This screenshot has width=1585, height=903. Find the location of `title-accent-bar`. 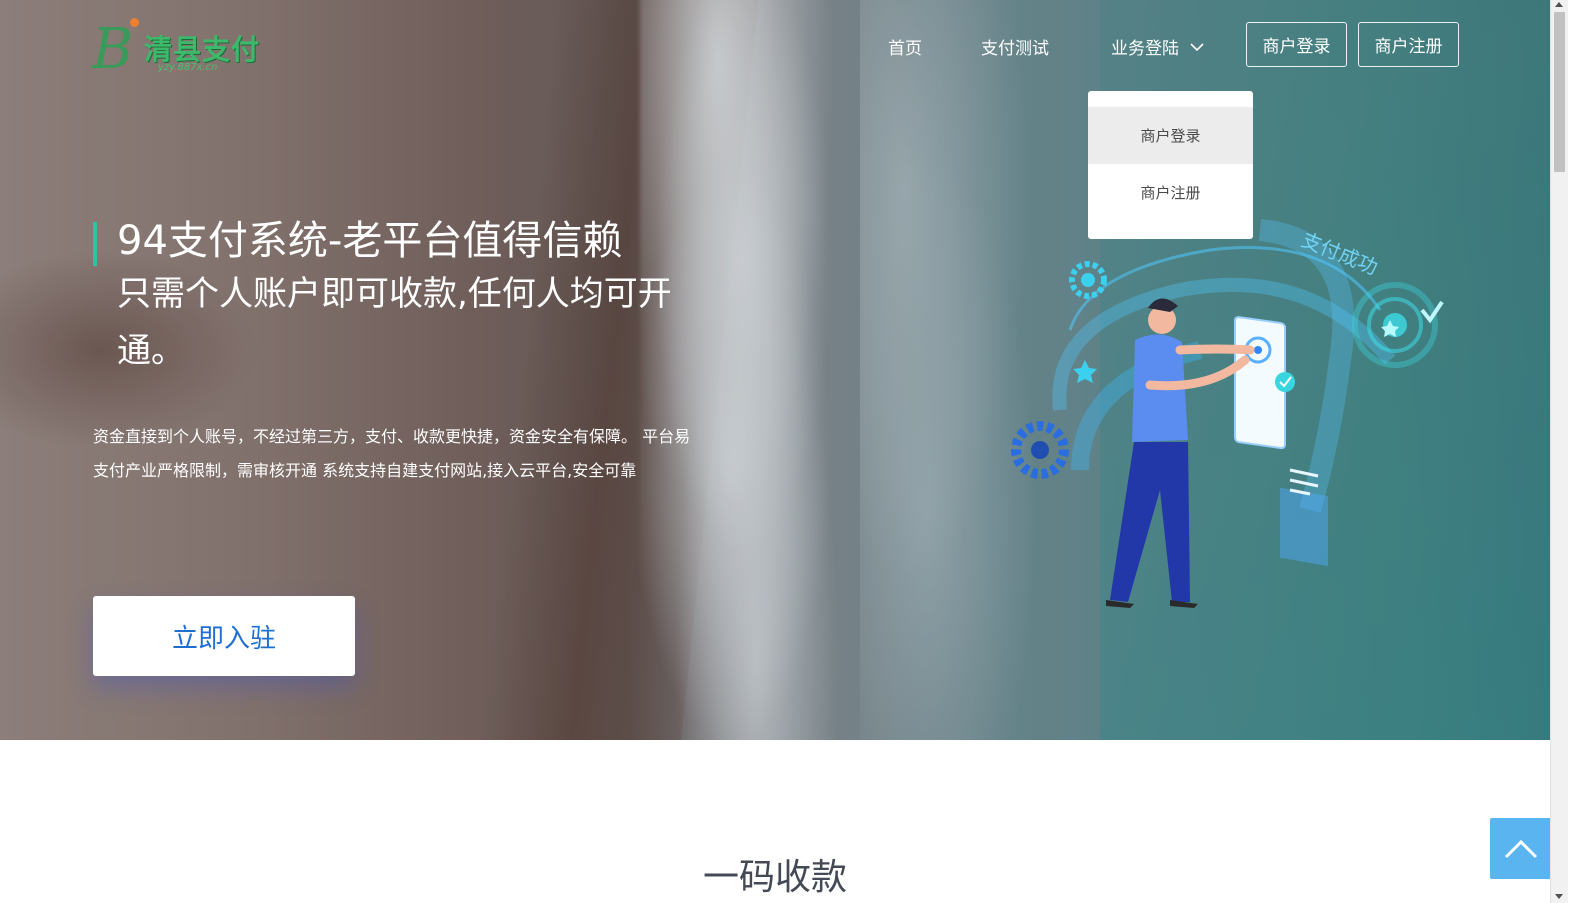

title-accent-bar is located at coordinates (95, 244).